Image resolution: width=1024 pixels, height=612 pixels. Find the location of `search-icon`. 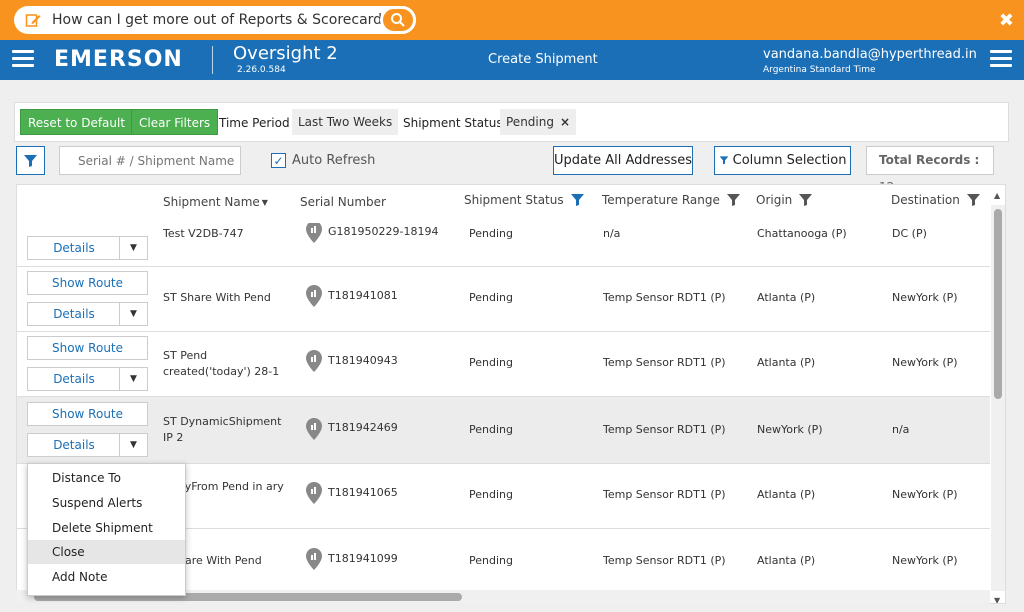

search-icon is located at coordinates (398, 20).